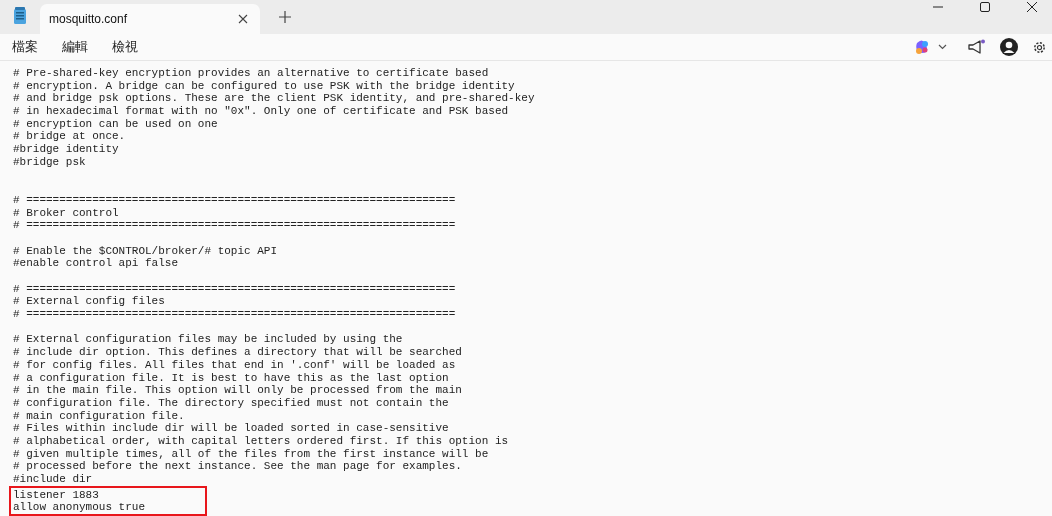 The height and width of the screenshot is (516, 1052). What do you see at coordinates (20, 16) in the screenshot?
I see `notepad-icon` at bounding box center [20, 16].